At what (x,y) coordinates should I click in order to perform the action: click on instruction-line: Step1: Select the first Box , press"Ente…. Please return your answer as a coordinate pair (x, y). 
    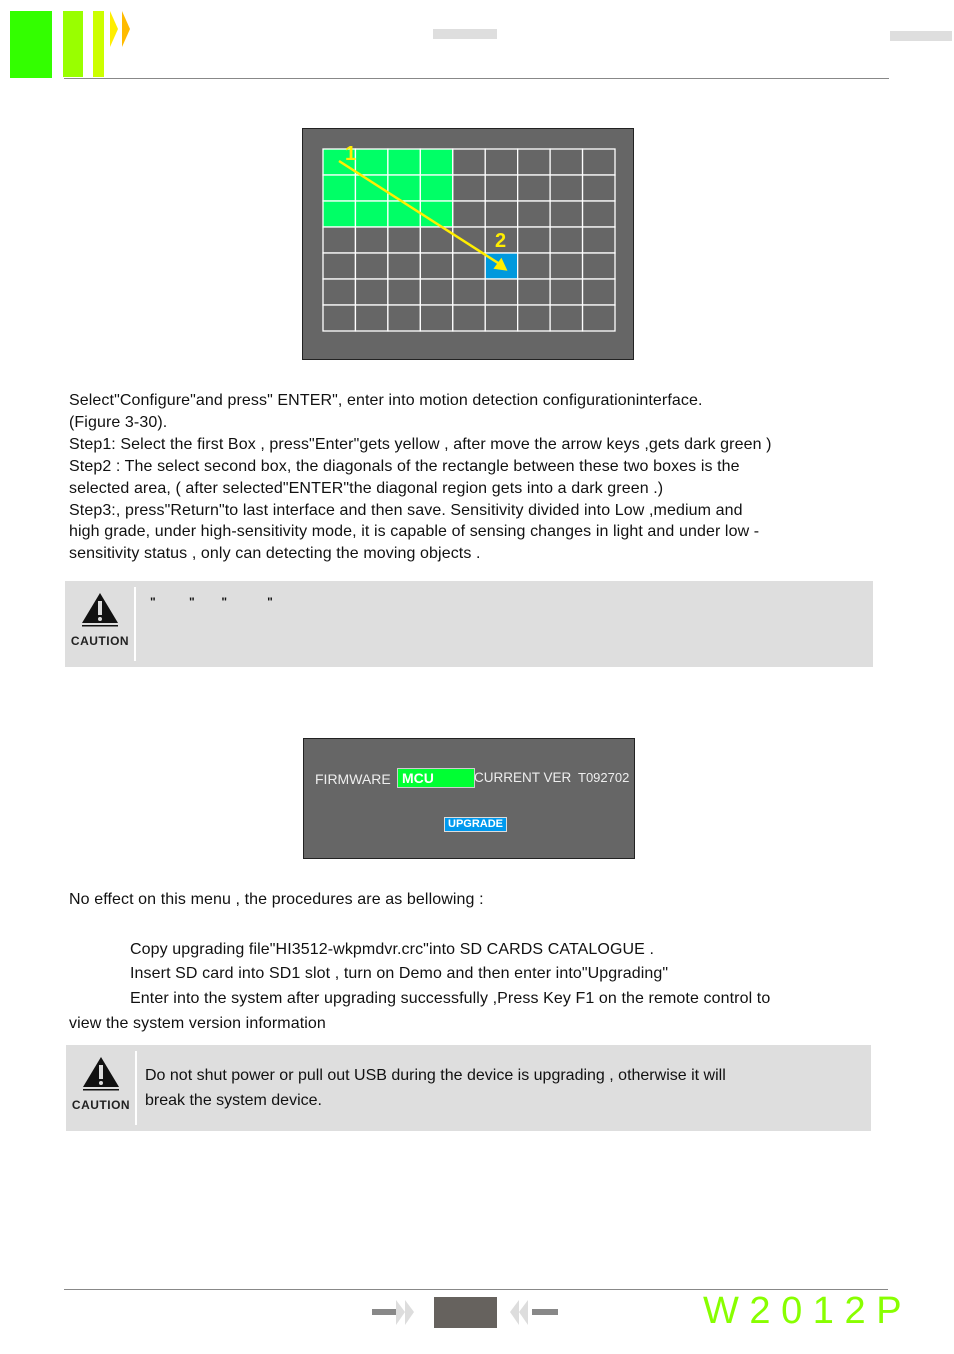
    Looking at the image, I should click on (420, 444).